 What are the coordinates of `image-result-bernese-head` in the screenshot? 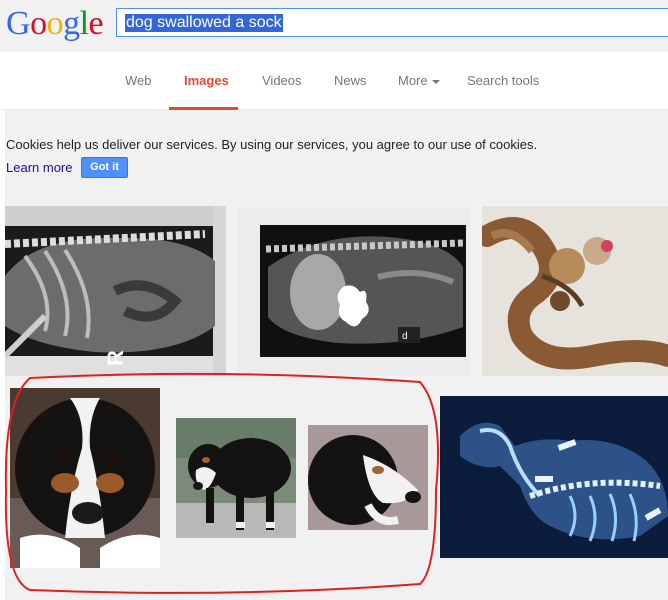 It's located at (368, 477).